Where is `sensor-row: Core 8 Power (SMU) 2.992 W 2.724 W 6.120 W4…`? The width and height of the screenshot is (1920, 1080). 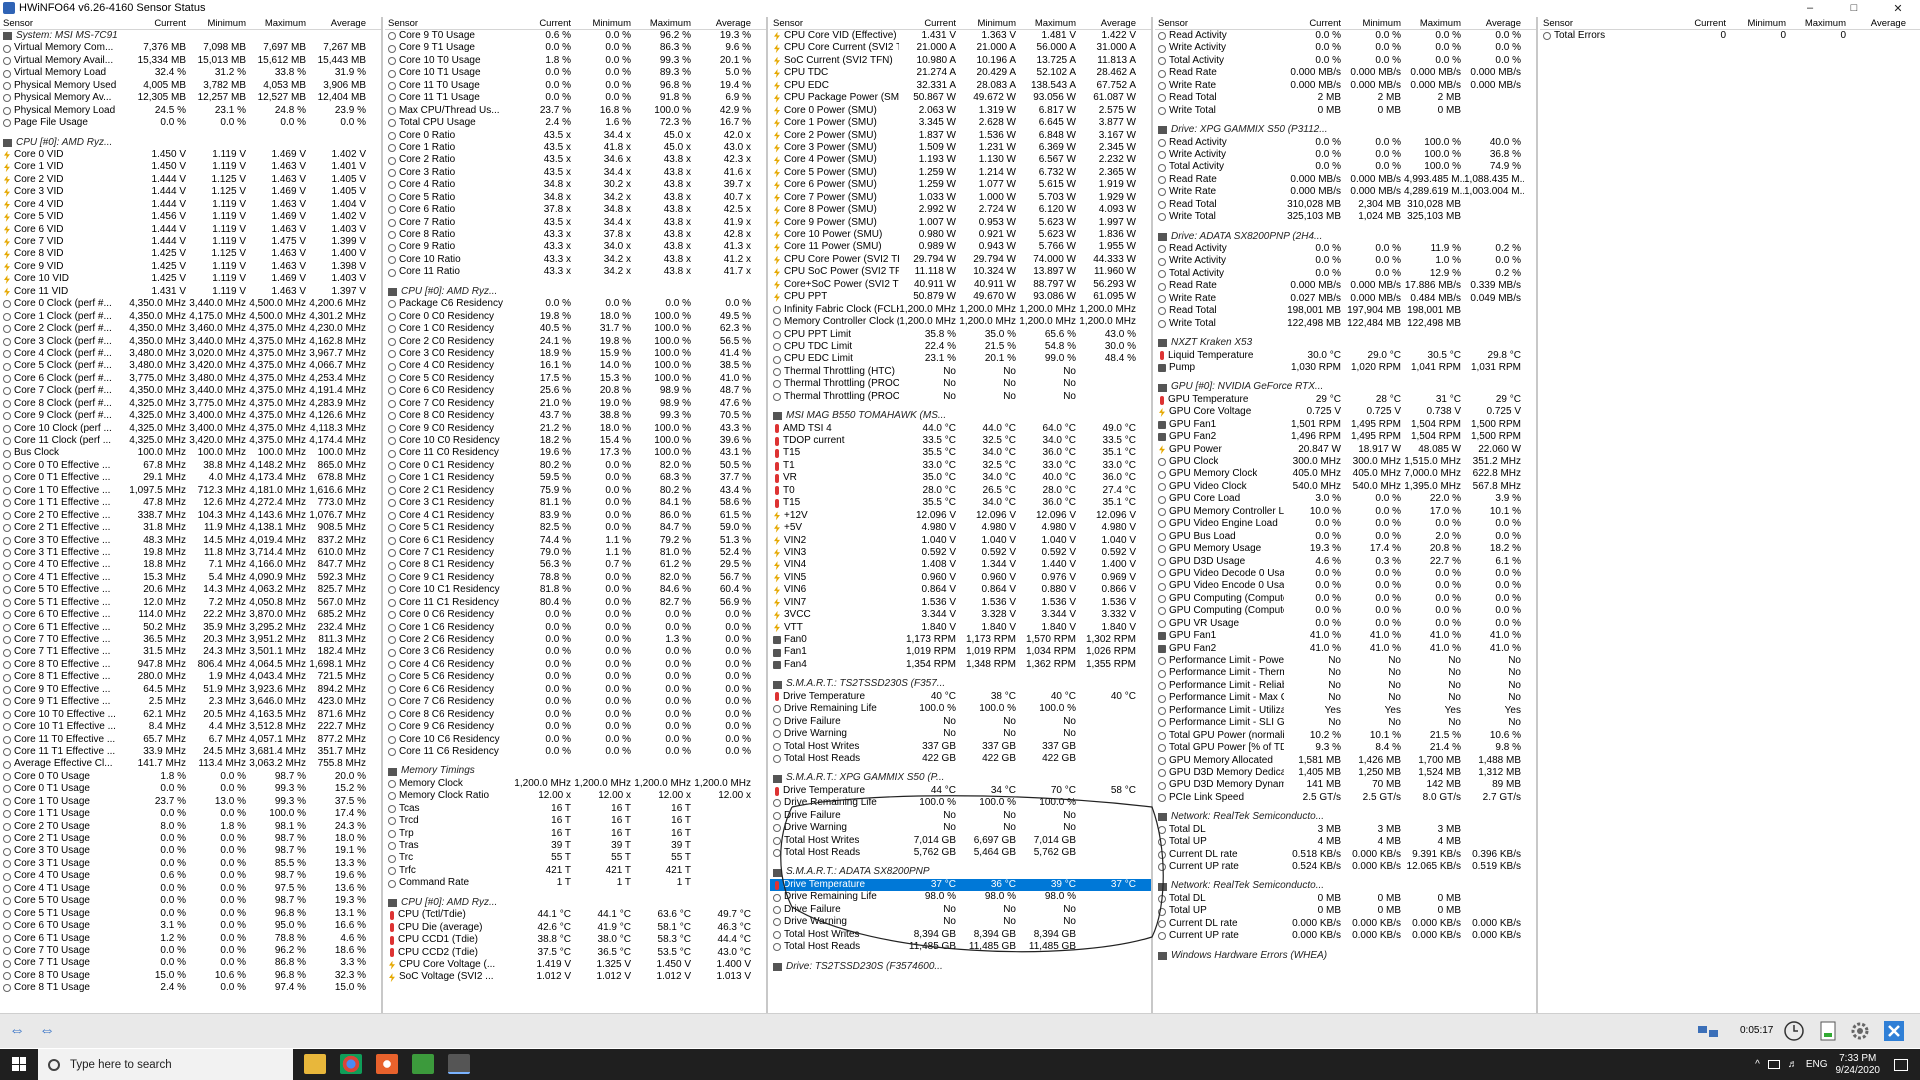
sensor-row: Core 8 Power (SMU) 2.992 W 2.724 W 6.120 W4… is located at coordinates (960, 210).